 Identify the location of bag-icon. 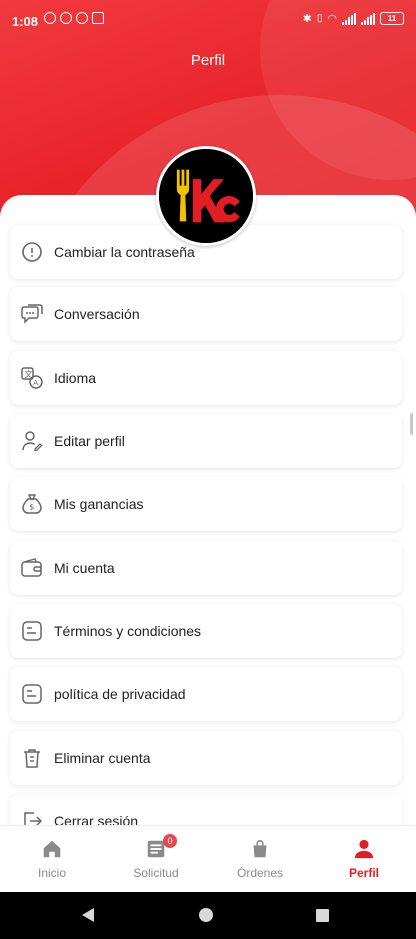
(260, 848).